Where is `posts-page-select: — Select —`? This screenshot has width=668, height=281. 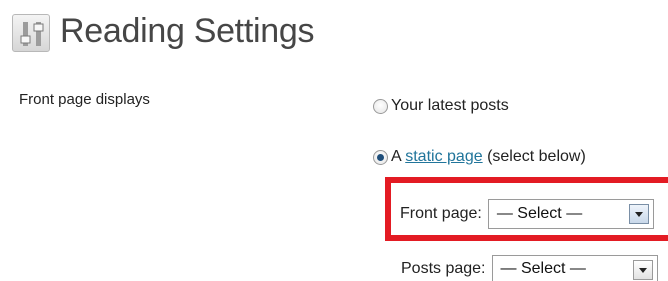
posts-page-select: — Select — is located at coordinates (574, 268).